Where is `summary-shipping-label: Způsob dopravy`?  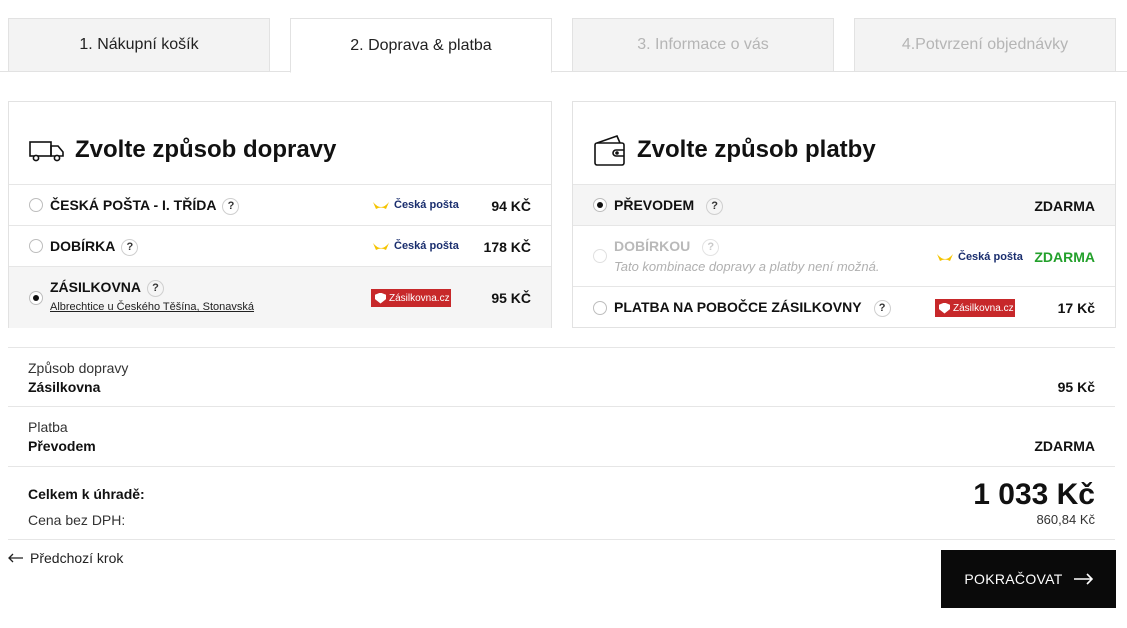
summary-shipping-label: Způsob dopravy is located at coordinates (78, 368).